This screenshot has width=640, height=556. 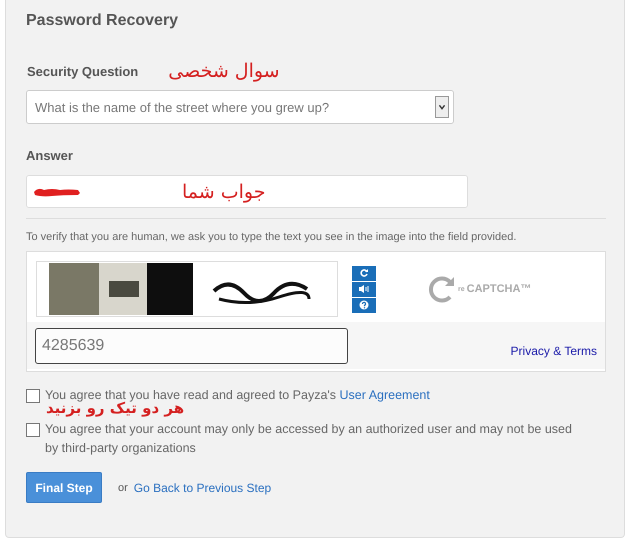 I want to click on agreement-text: You agree that your account may only be accessed by an authorized user and may not be used by third-party organizations, so click(x=309, y=439).